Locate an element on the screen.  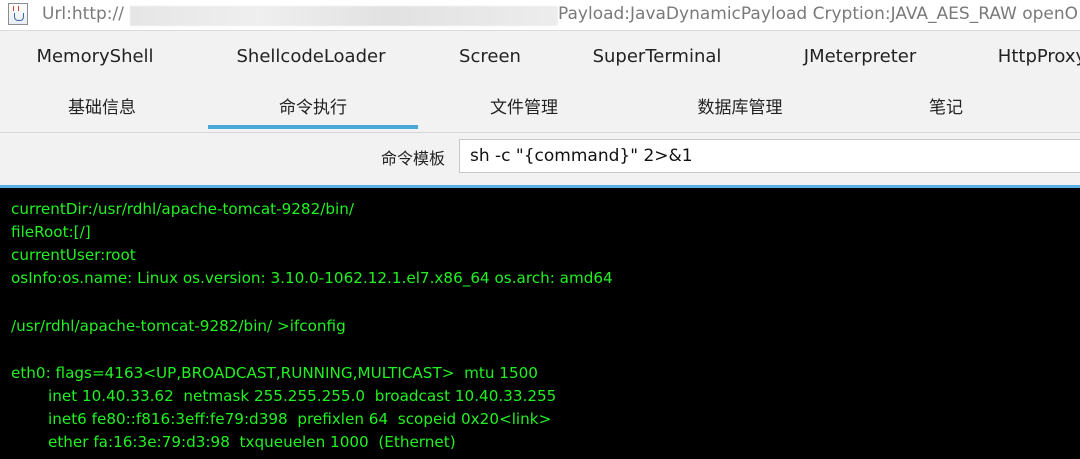
tool-shellcodeloader: ShellcodeLoader is located at coordinates (311, 56).